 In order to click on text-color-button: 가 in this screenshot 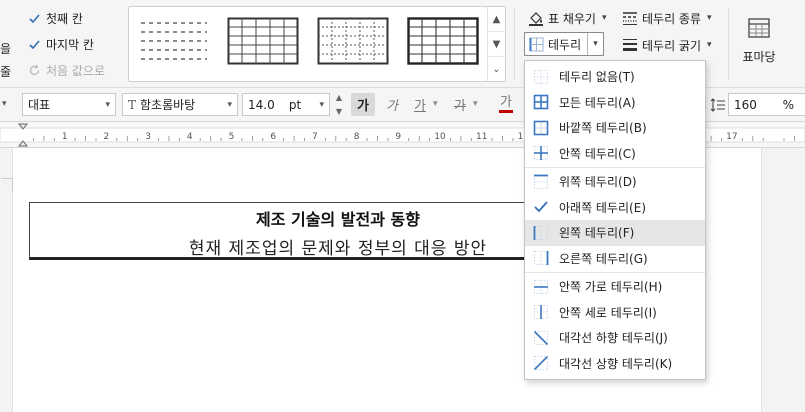, I will do `click(506, 104)`.